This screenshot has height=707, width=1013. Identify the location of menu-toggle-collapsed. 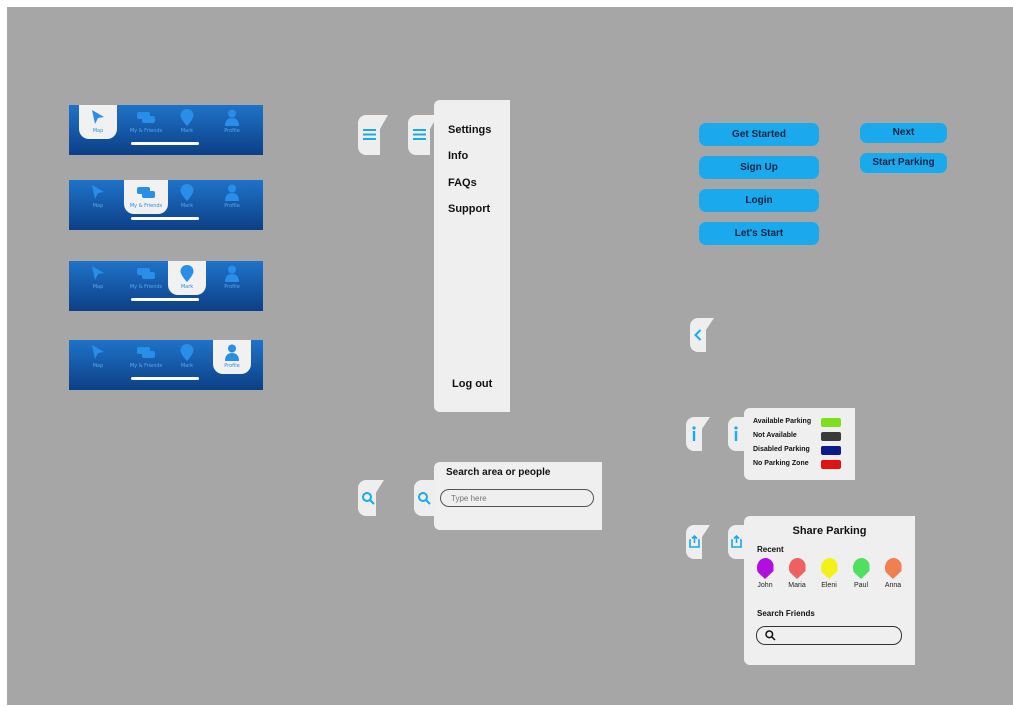
(369, 135).